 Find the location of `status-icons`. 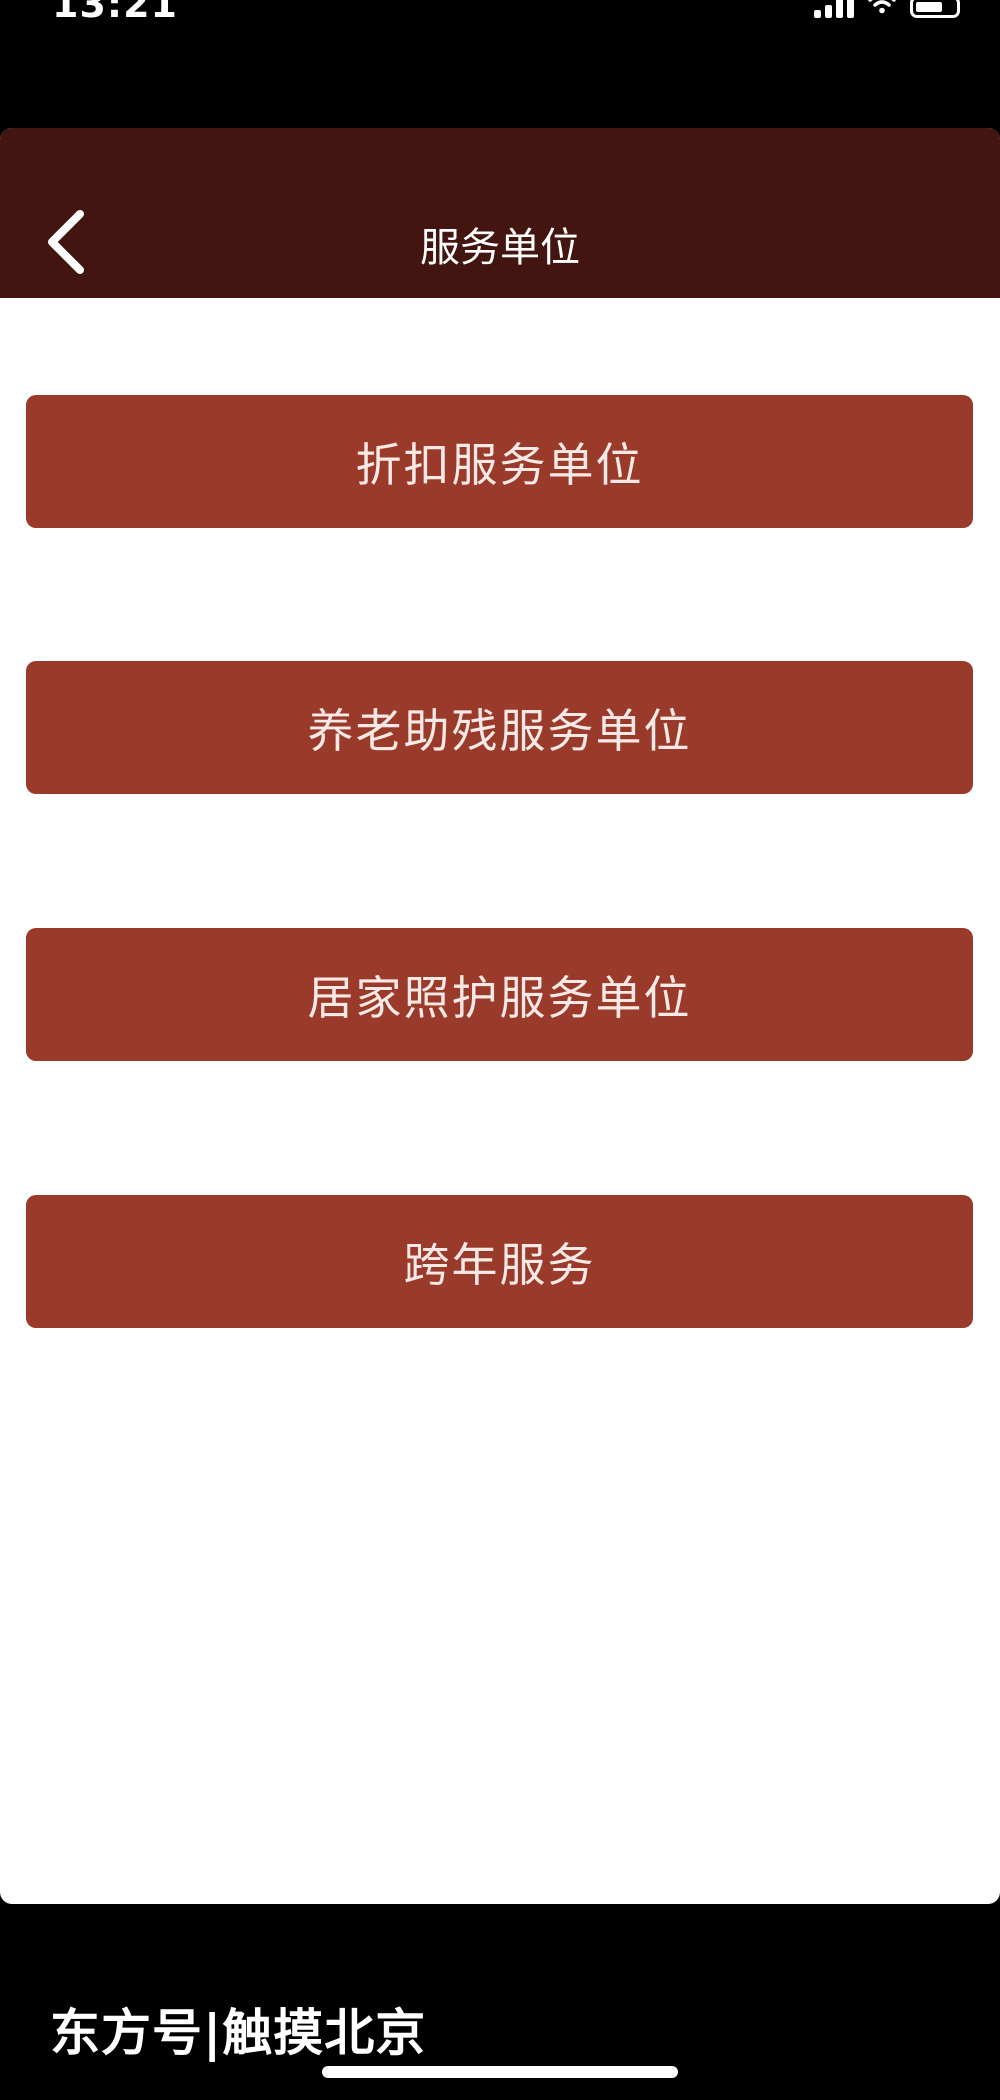

status-icons is located at coordinates (887, 9).